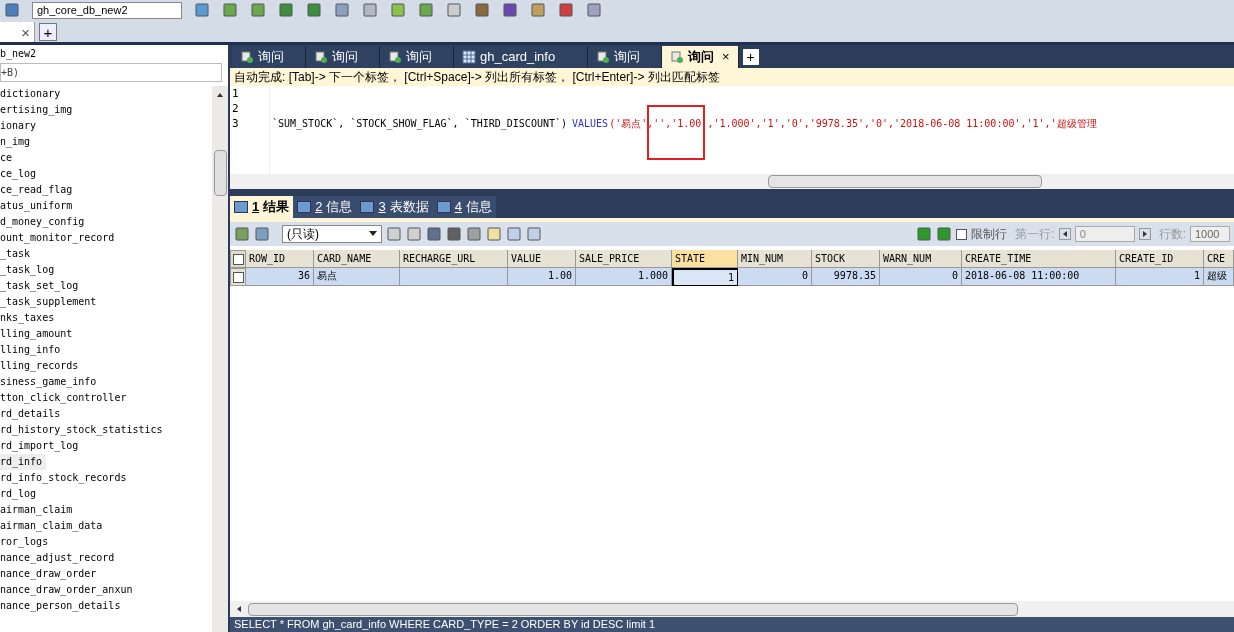  What do you see at coordinates (41, 286) in the screenshot?
I see `table-list-item: _task_set_log` at bounding box center [41, 286].